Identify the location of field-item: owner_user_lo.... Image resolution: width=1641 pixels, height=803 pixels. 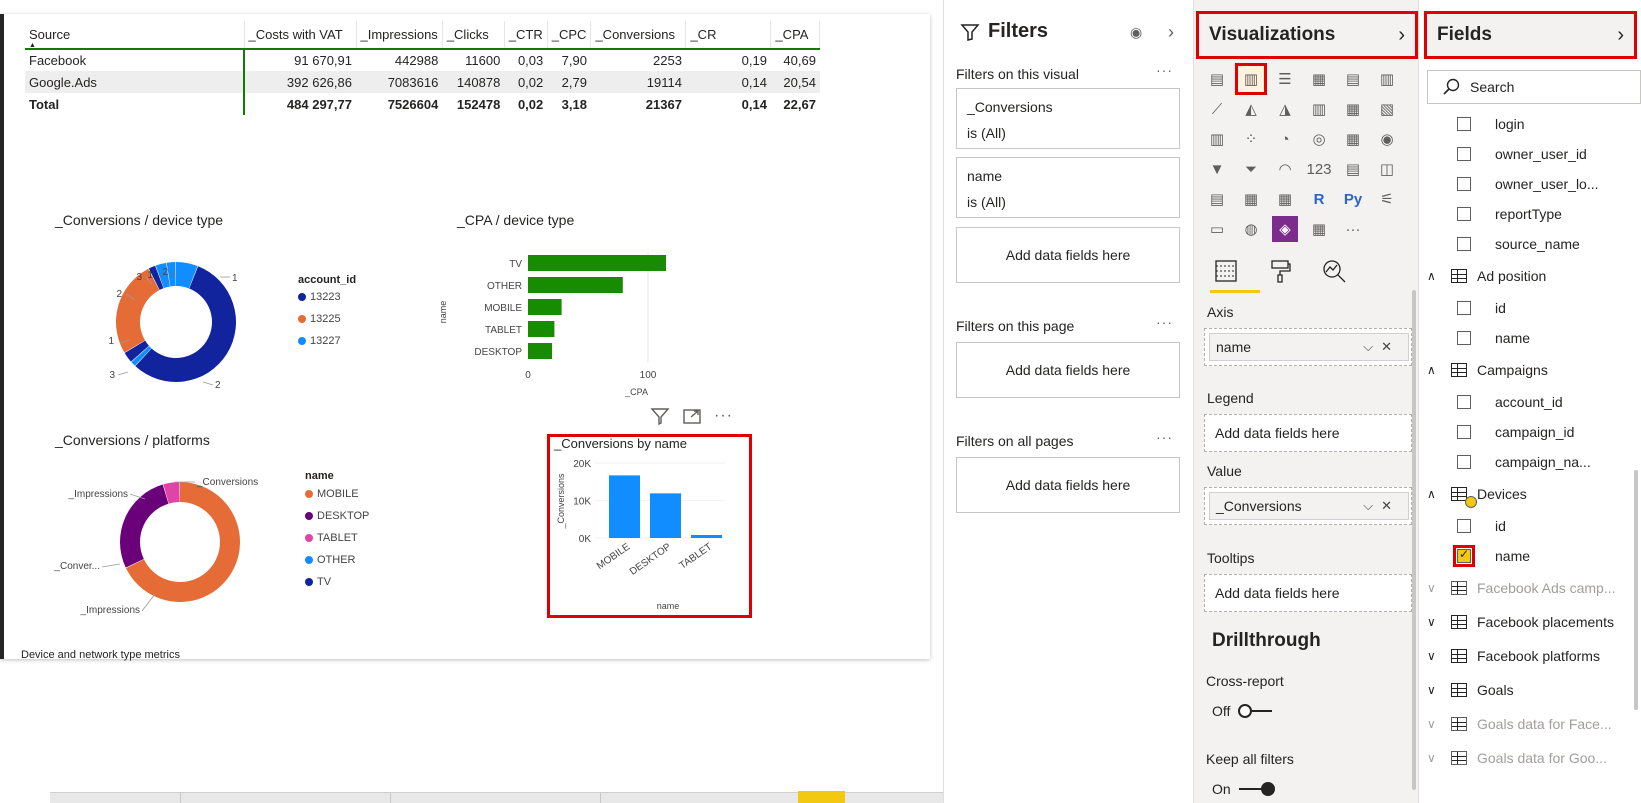
(1528, 184).